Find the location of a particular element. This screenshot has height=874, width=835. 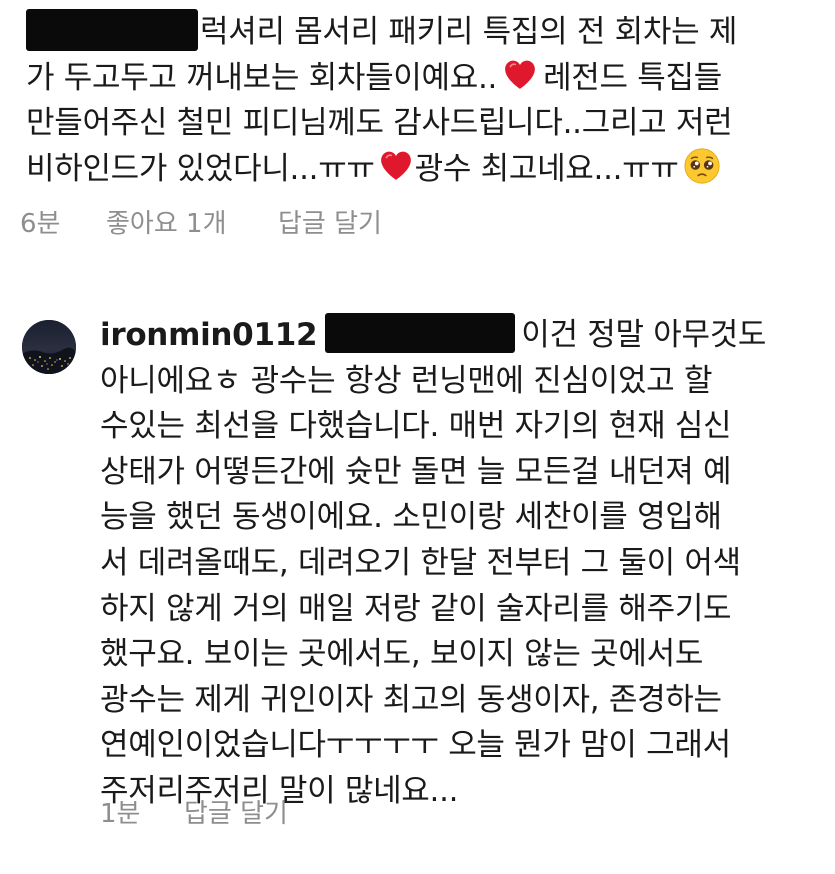

comment-1-time: 6분 is located at coordinates (40, 224).